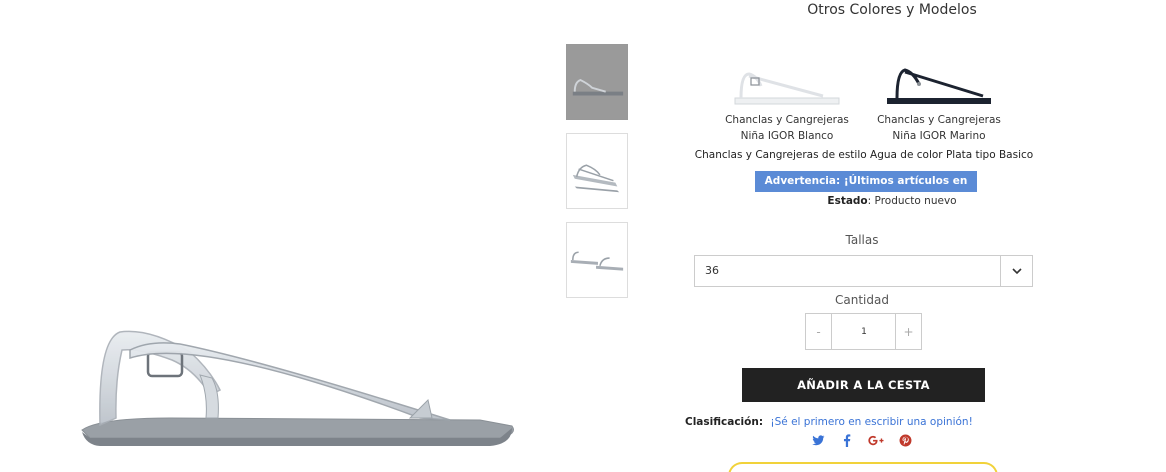 Image resolution: width=1166 pixels, height=472 pixels. What do you see at coordinates (905, 440) in the screenshot?
I see `pinterest-icon` at bounding box center [905, 440].